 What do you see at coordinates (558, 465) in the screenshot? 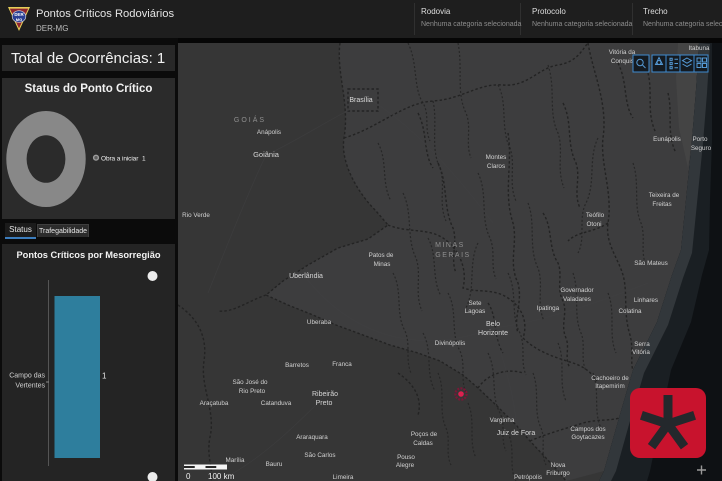
I see `svg-text: Nova` at bounding box center [558, 465].